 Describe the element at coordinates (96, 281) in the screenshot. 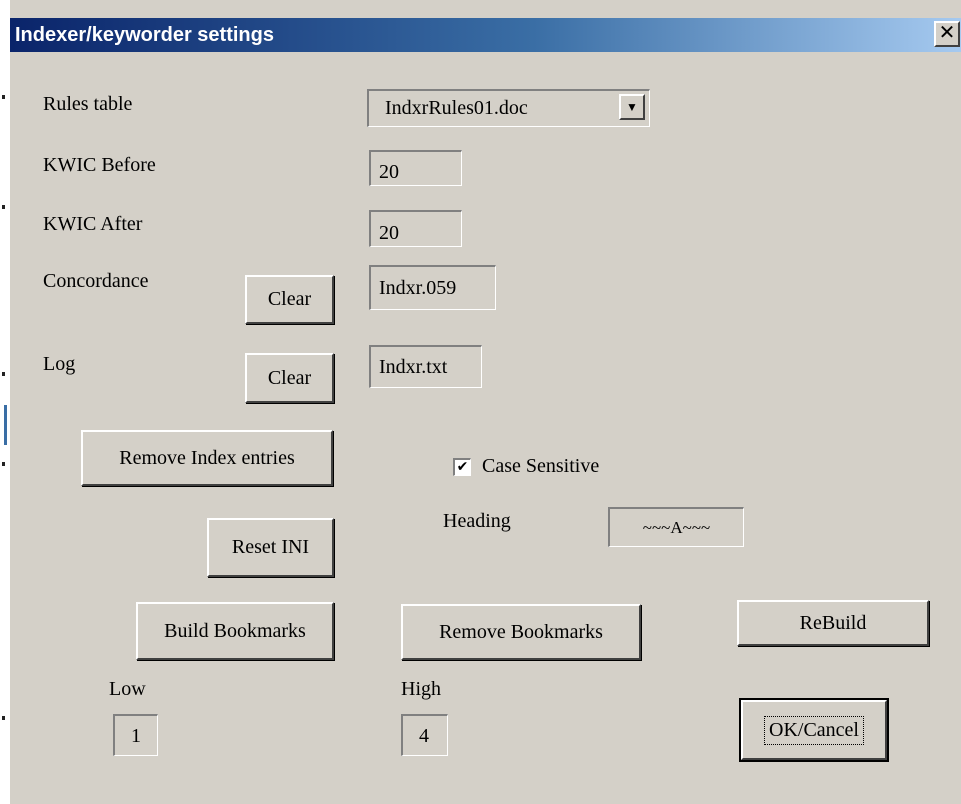

I see `concordance-label: Concordance` at that location.